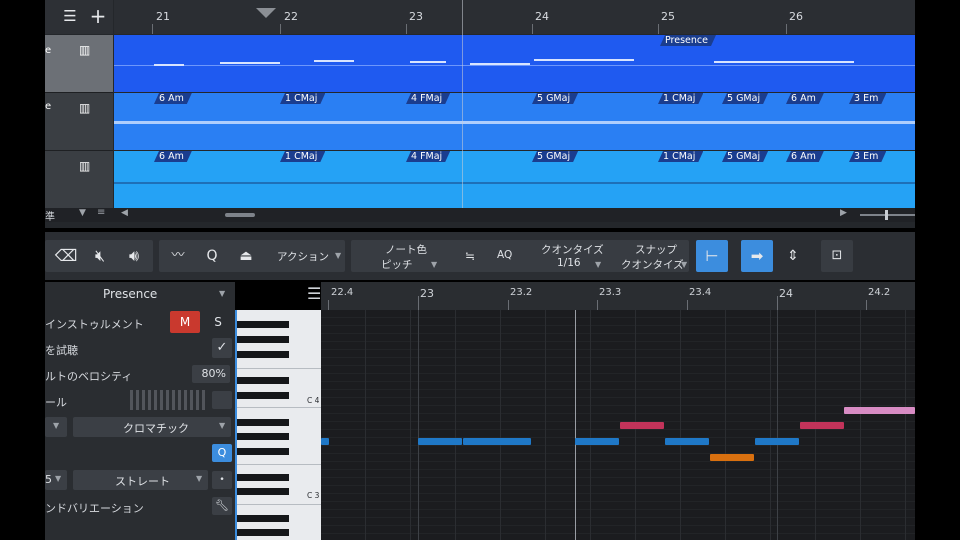  What do you see at coordinates (240, 215) in the screenshot?
I see `horizontal-scrollbar` at bounding box center [240, 215].